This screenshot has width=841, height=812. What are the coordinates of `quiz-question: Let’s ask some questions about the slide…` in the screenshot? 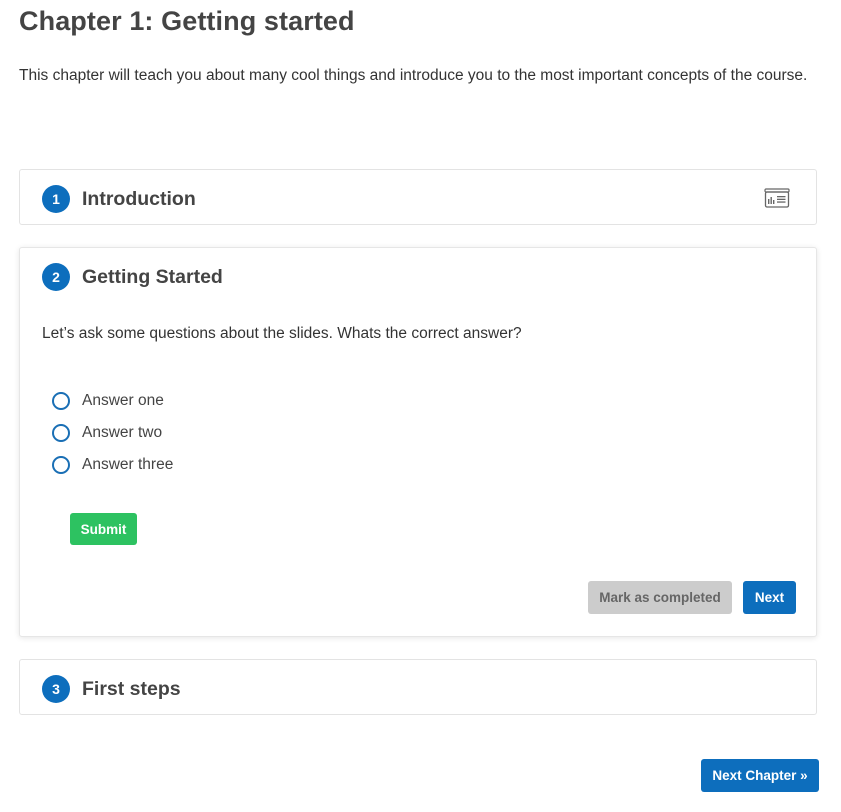 It's located at (282, 333).